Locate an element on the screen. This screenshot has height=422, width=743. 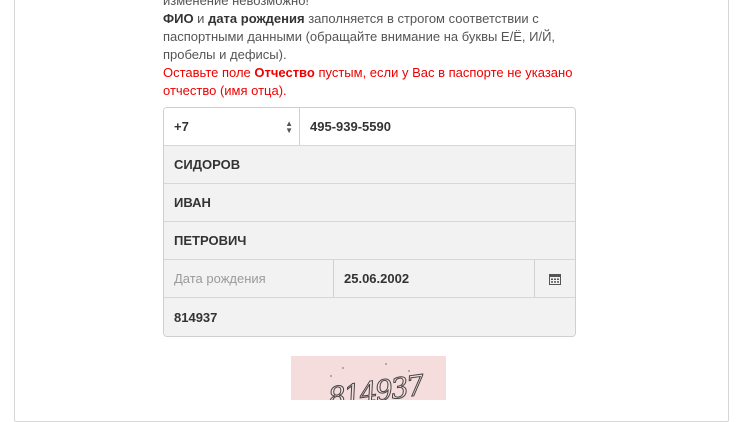
dob-label: Дата рождения is located at coordinates (249, 278).